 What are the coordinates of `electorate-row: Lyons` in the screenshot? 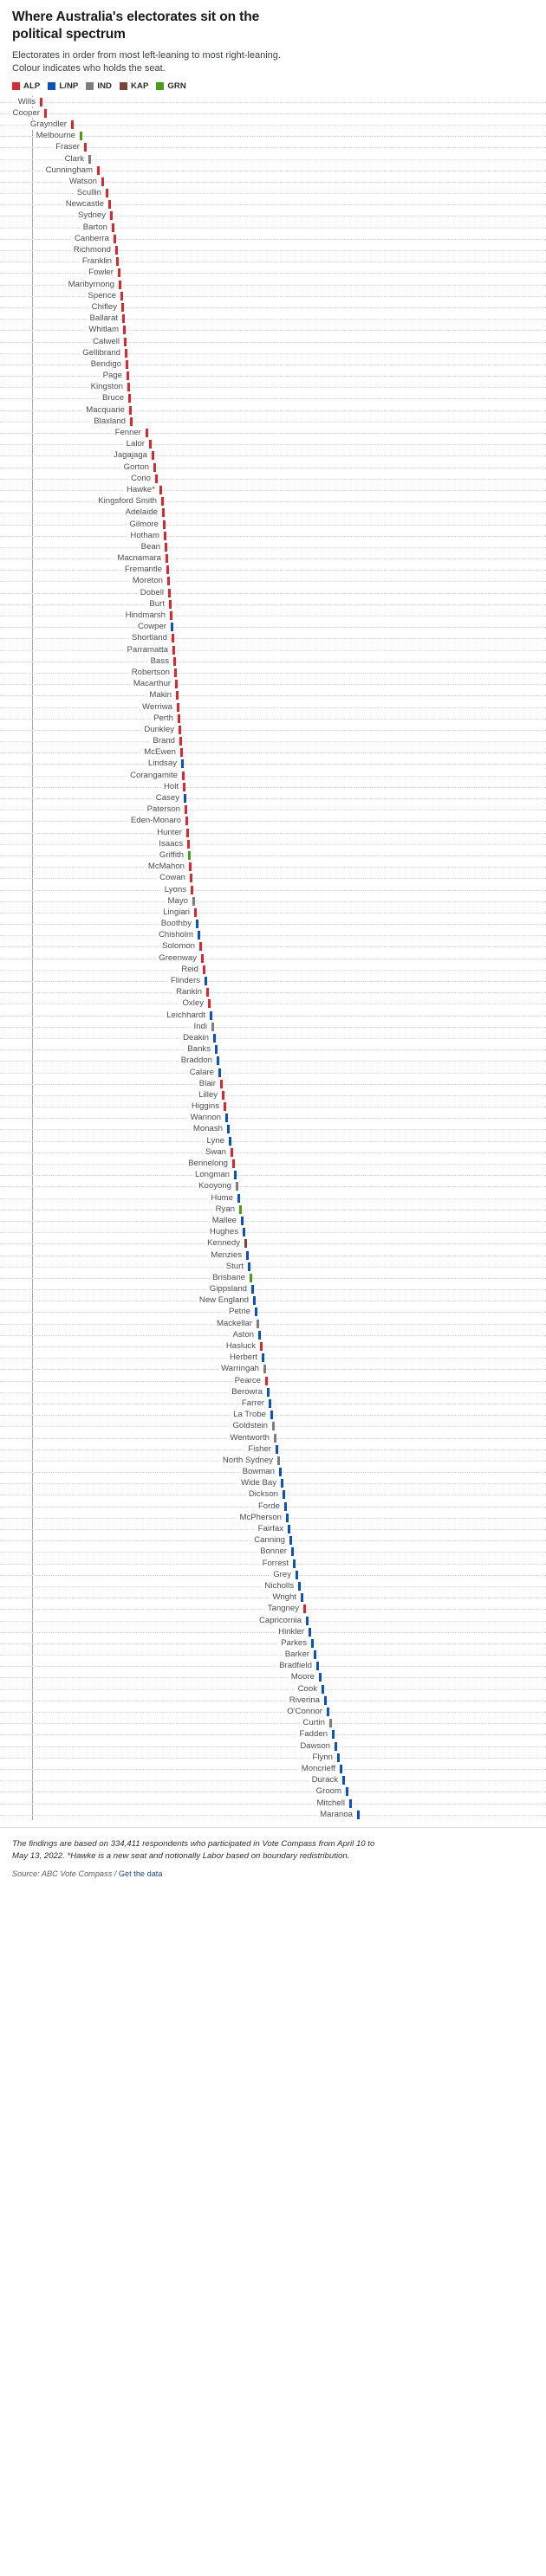 It's located at (273, 890).